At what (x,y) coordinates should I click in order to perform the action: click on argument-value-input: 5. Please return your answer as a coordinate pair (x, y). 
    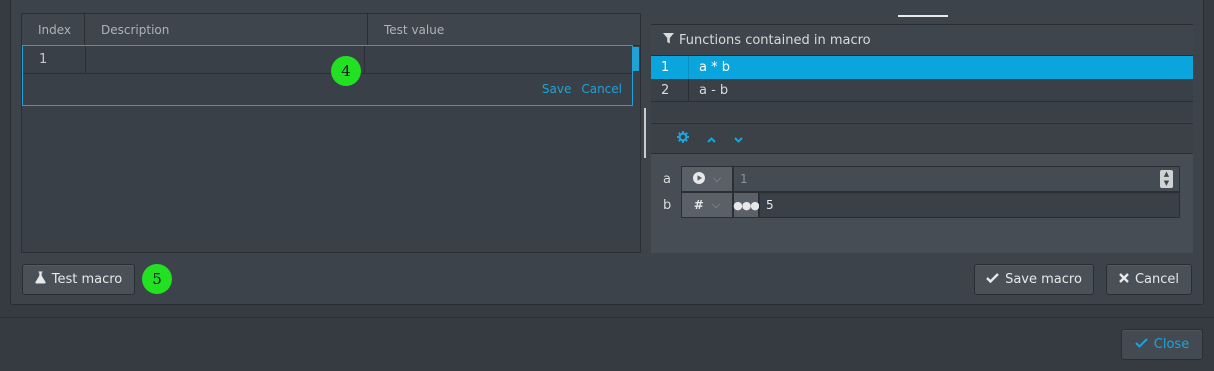
    Looking at the image, I should click on (969, 205).